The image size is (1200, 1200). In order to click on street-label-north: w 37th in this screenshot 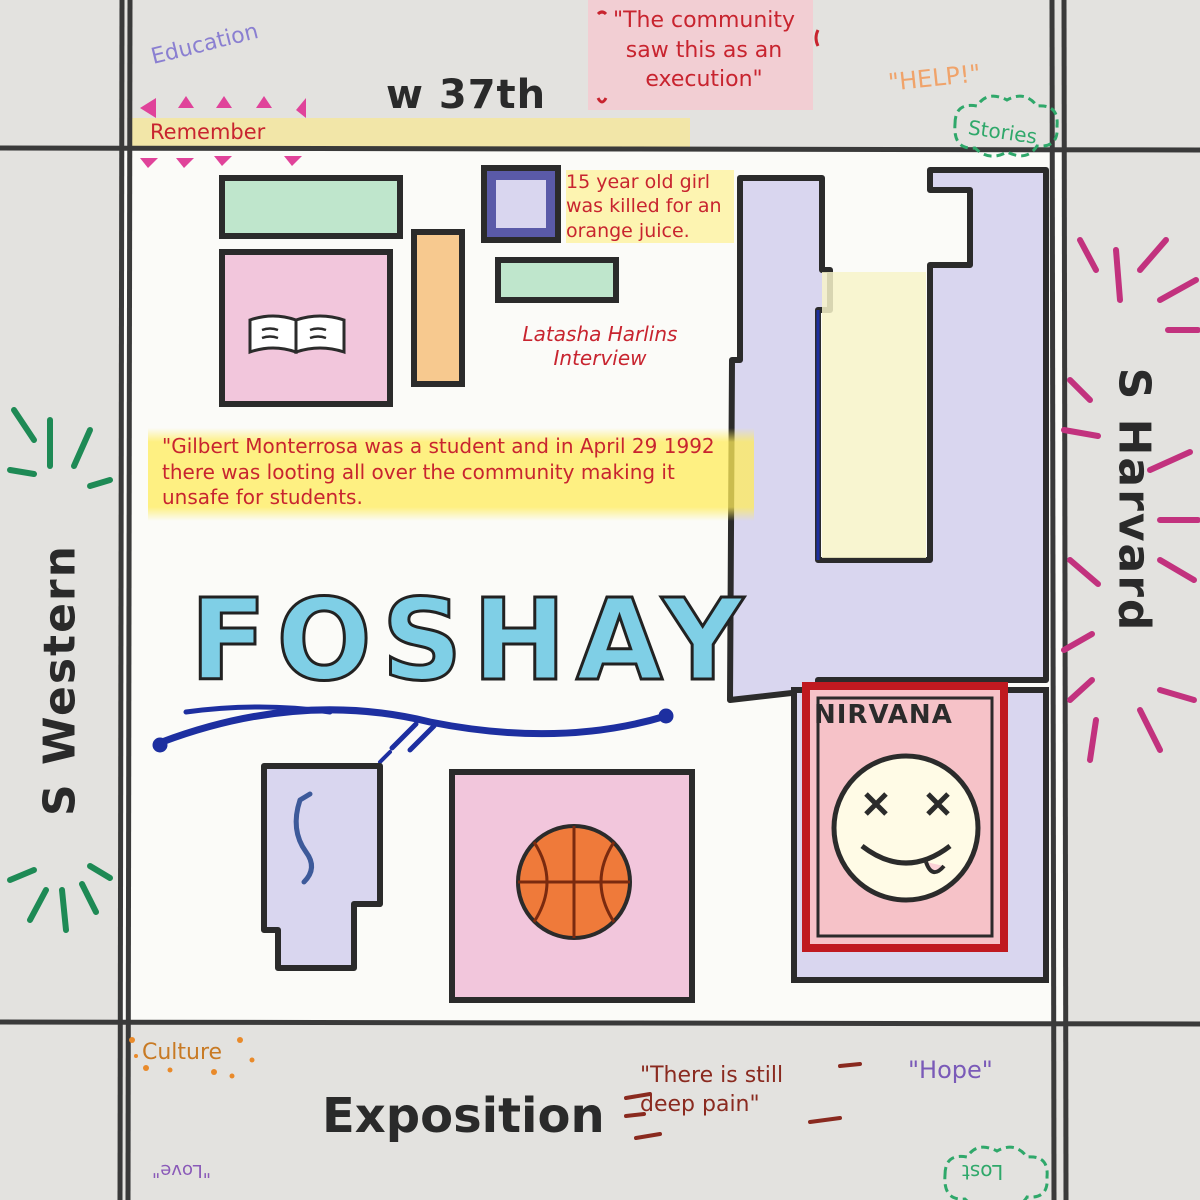, I will do `click(466, 95)`.